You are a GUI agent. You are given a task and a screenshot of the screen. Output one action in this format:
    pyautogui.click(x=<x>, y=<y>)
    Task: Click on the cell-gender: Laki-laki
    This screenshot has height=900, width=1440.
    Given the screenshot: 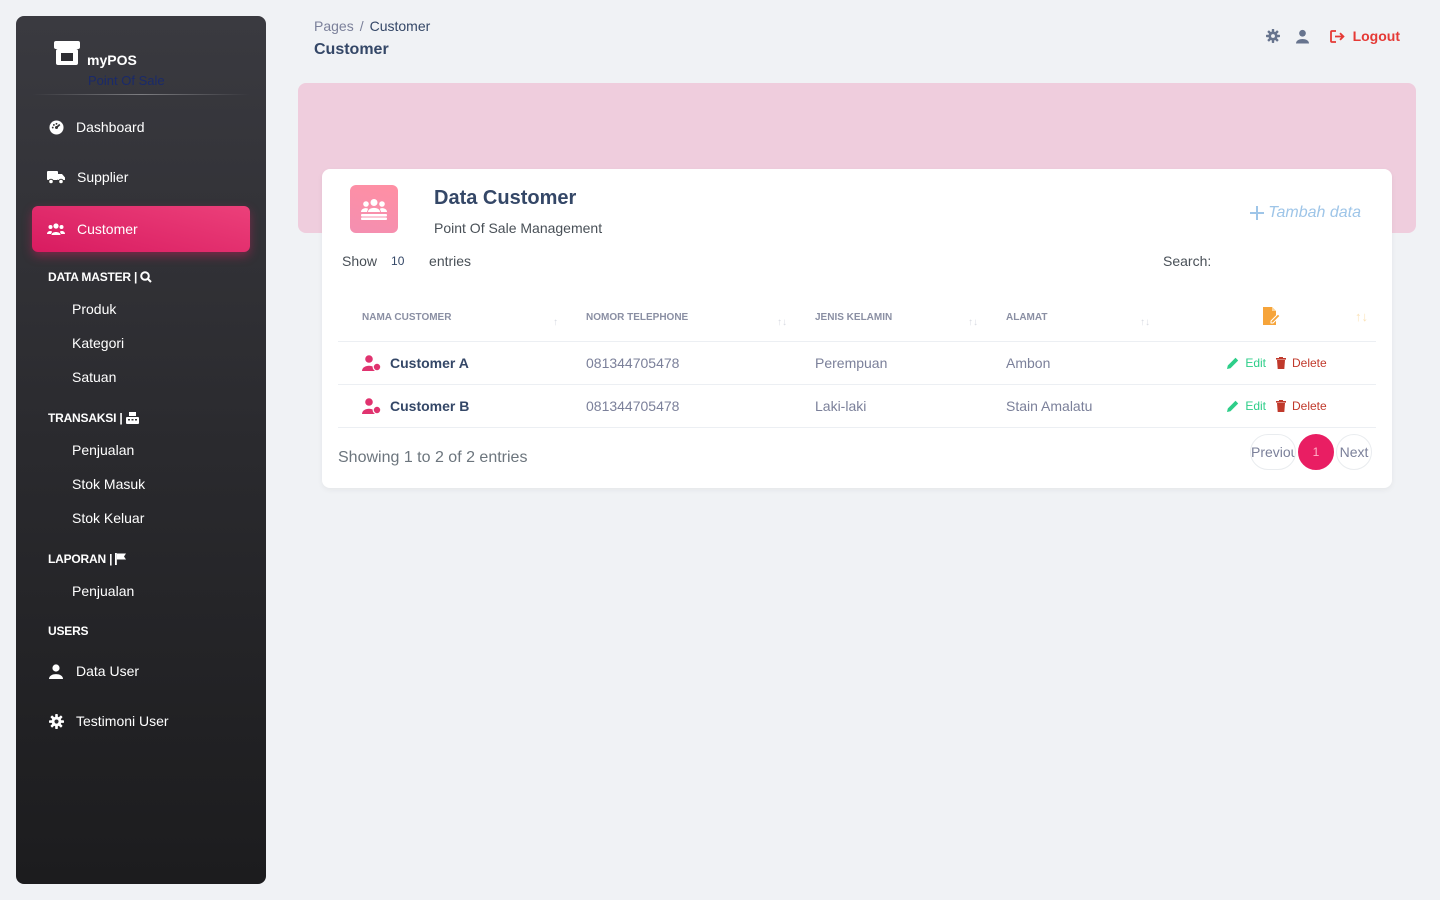 What is the action you would take?
    pyautogui.click(x=886, y=406)
    